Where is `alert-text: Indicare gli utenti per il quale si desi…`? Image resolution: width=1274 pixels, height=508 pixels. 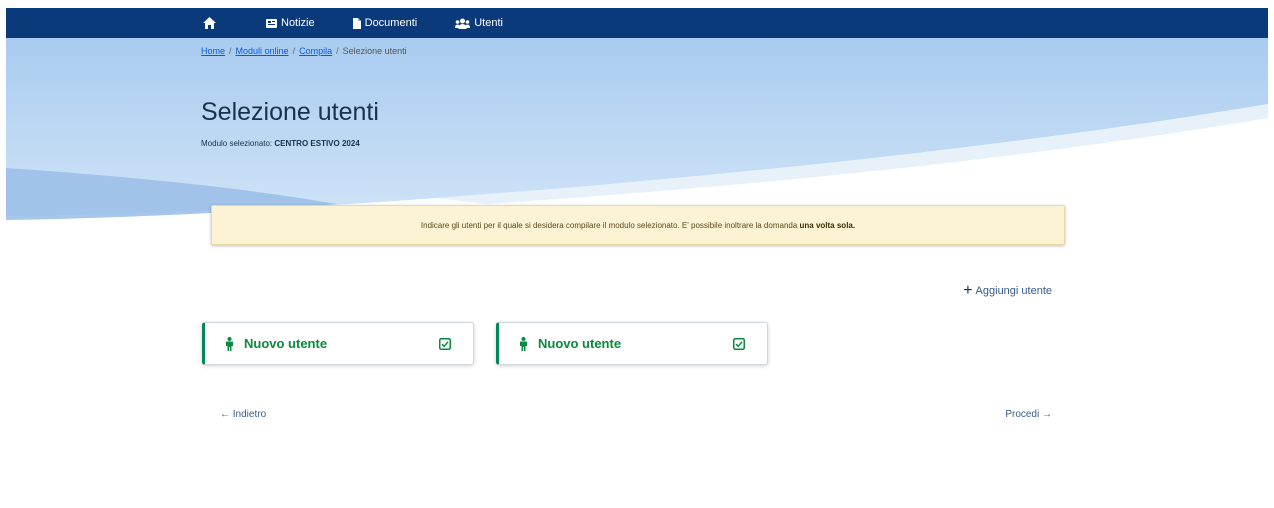 alert-text: Indicare gli utenti per il quale si desi… is located at coordinates (638, 225).